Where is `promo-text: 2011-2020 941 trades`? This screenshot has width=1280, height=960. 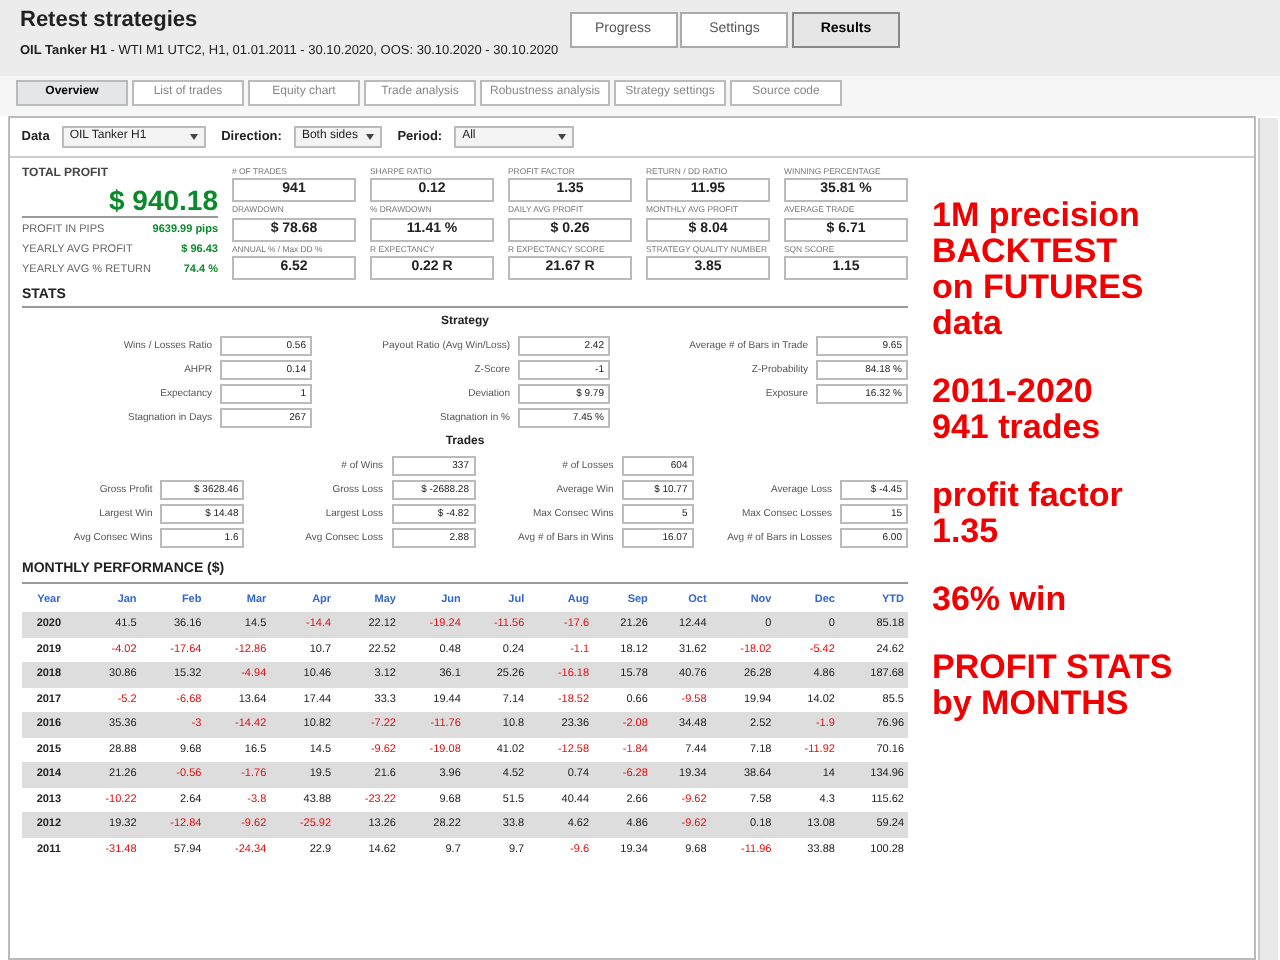 promo-text: 2011-2020 941 trades is located at coordinates (1017, 410).